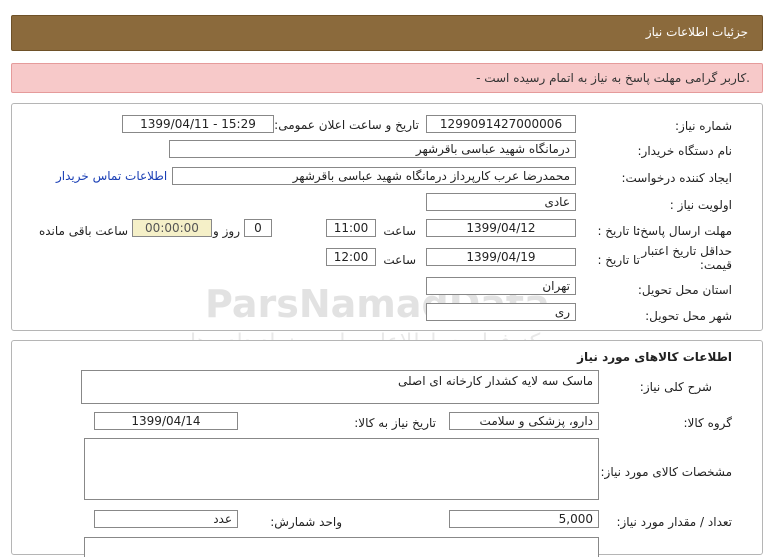 This screenshot has width=770, height=557. I want to click on deadline-time-label: ساعت, so click(399, 231).